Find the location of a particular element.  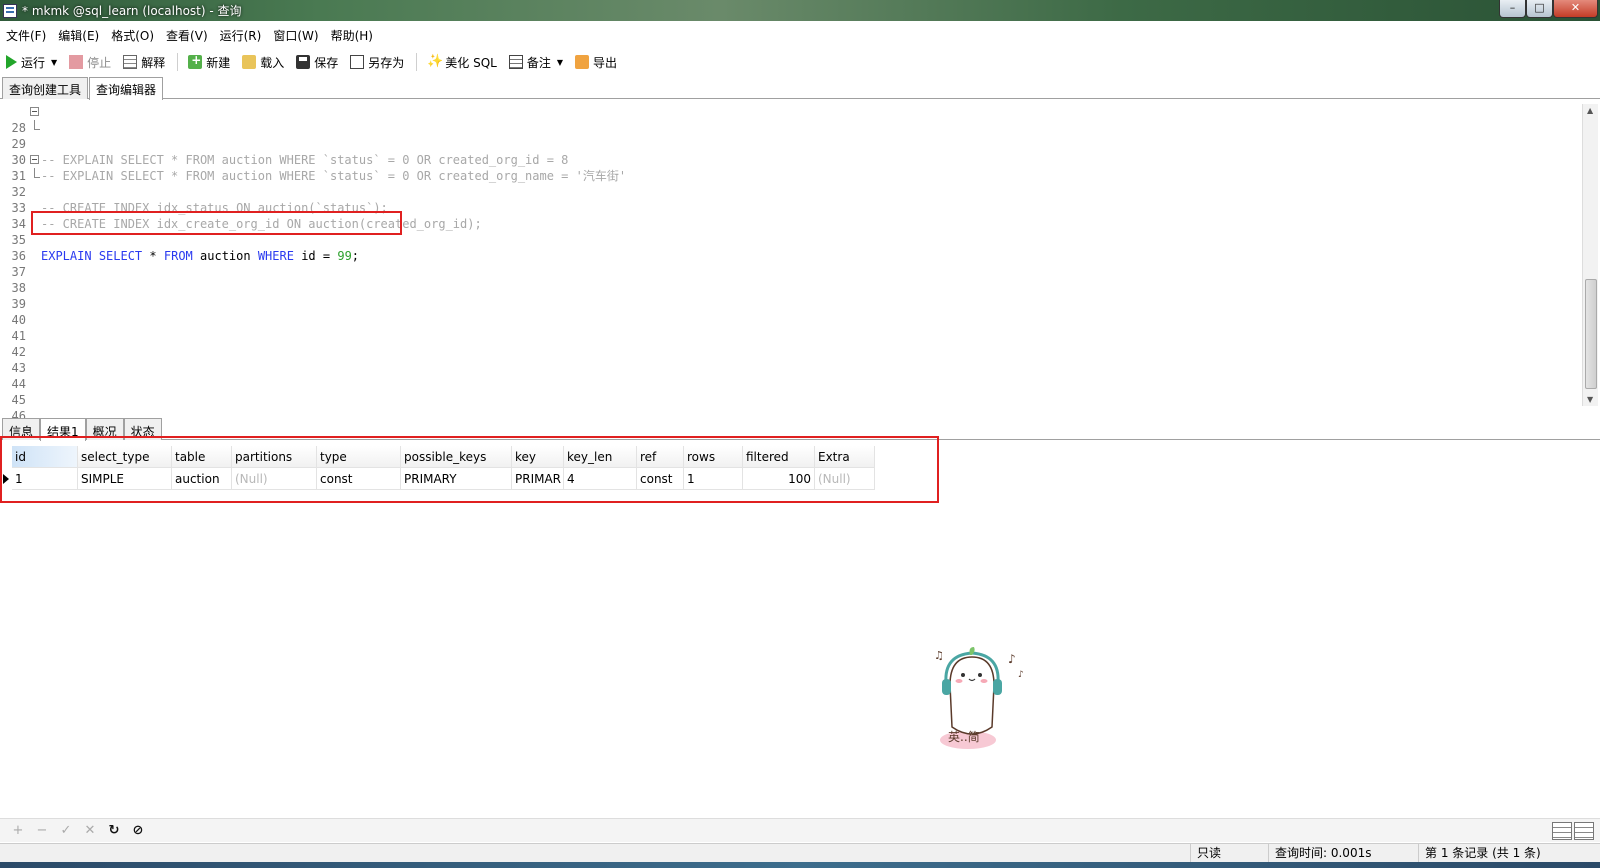

menu-run: 运行(R) is located at coordinates (241, 35).